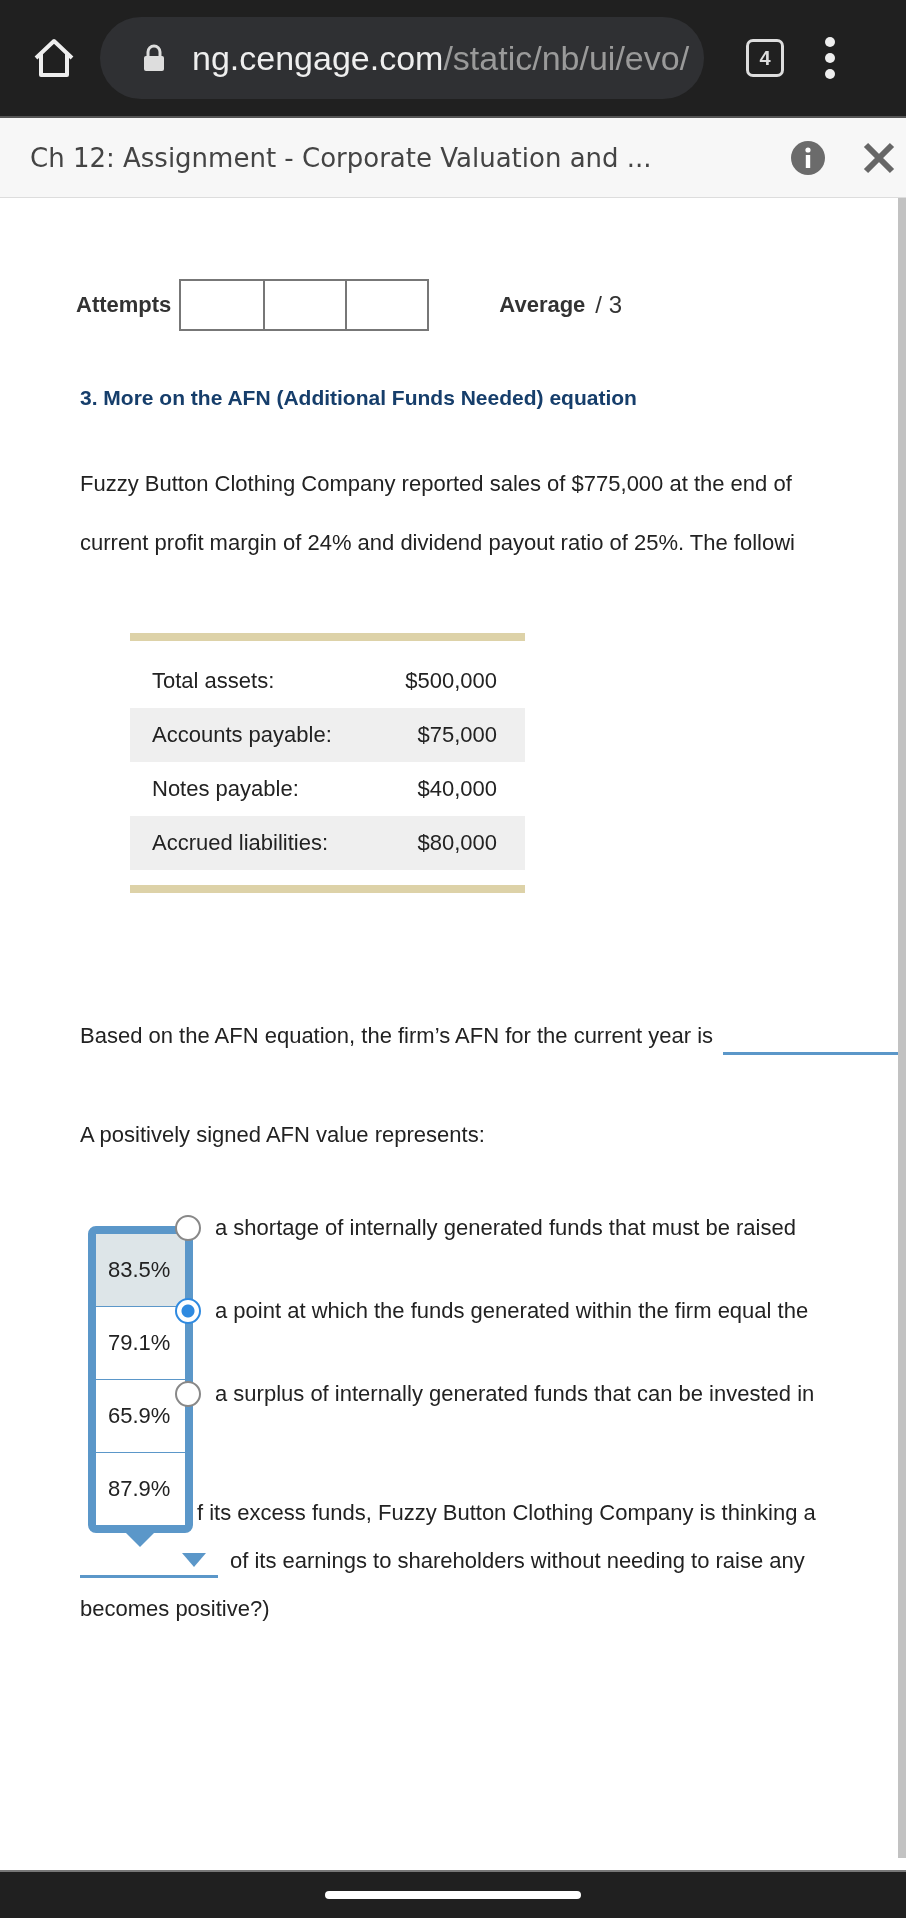 The width and height of the screenshot is (906, 1920). What do you see at coordinates (140, 1416) in the screenshot?
I see `dropdown-option: 65.9%` at bounding box center [140, 1416].